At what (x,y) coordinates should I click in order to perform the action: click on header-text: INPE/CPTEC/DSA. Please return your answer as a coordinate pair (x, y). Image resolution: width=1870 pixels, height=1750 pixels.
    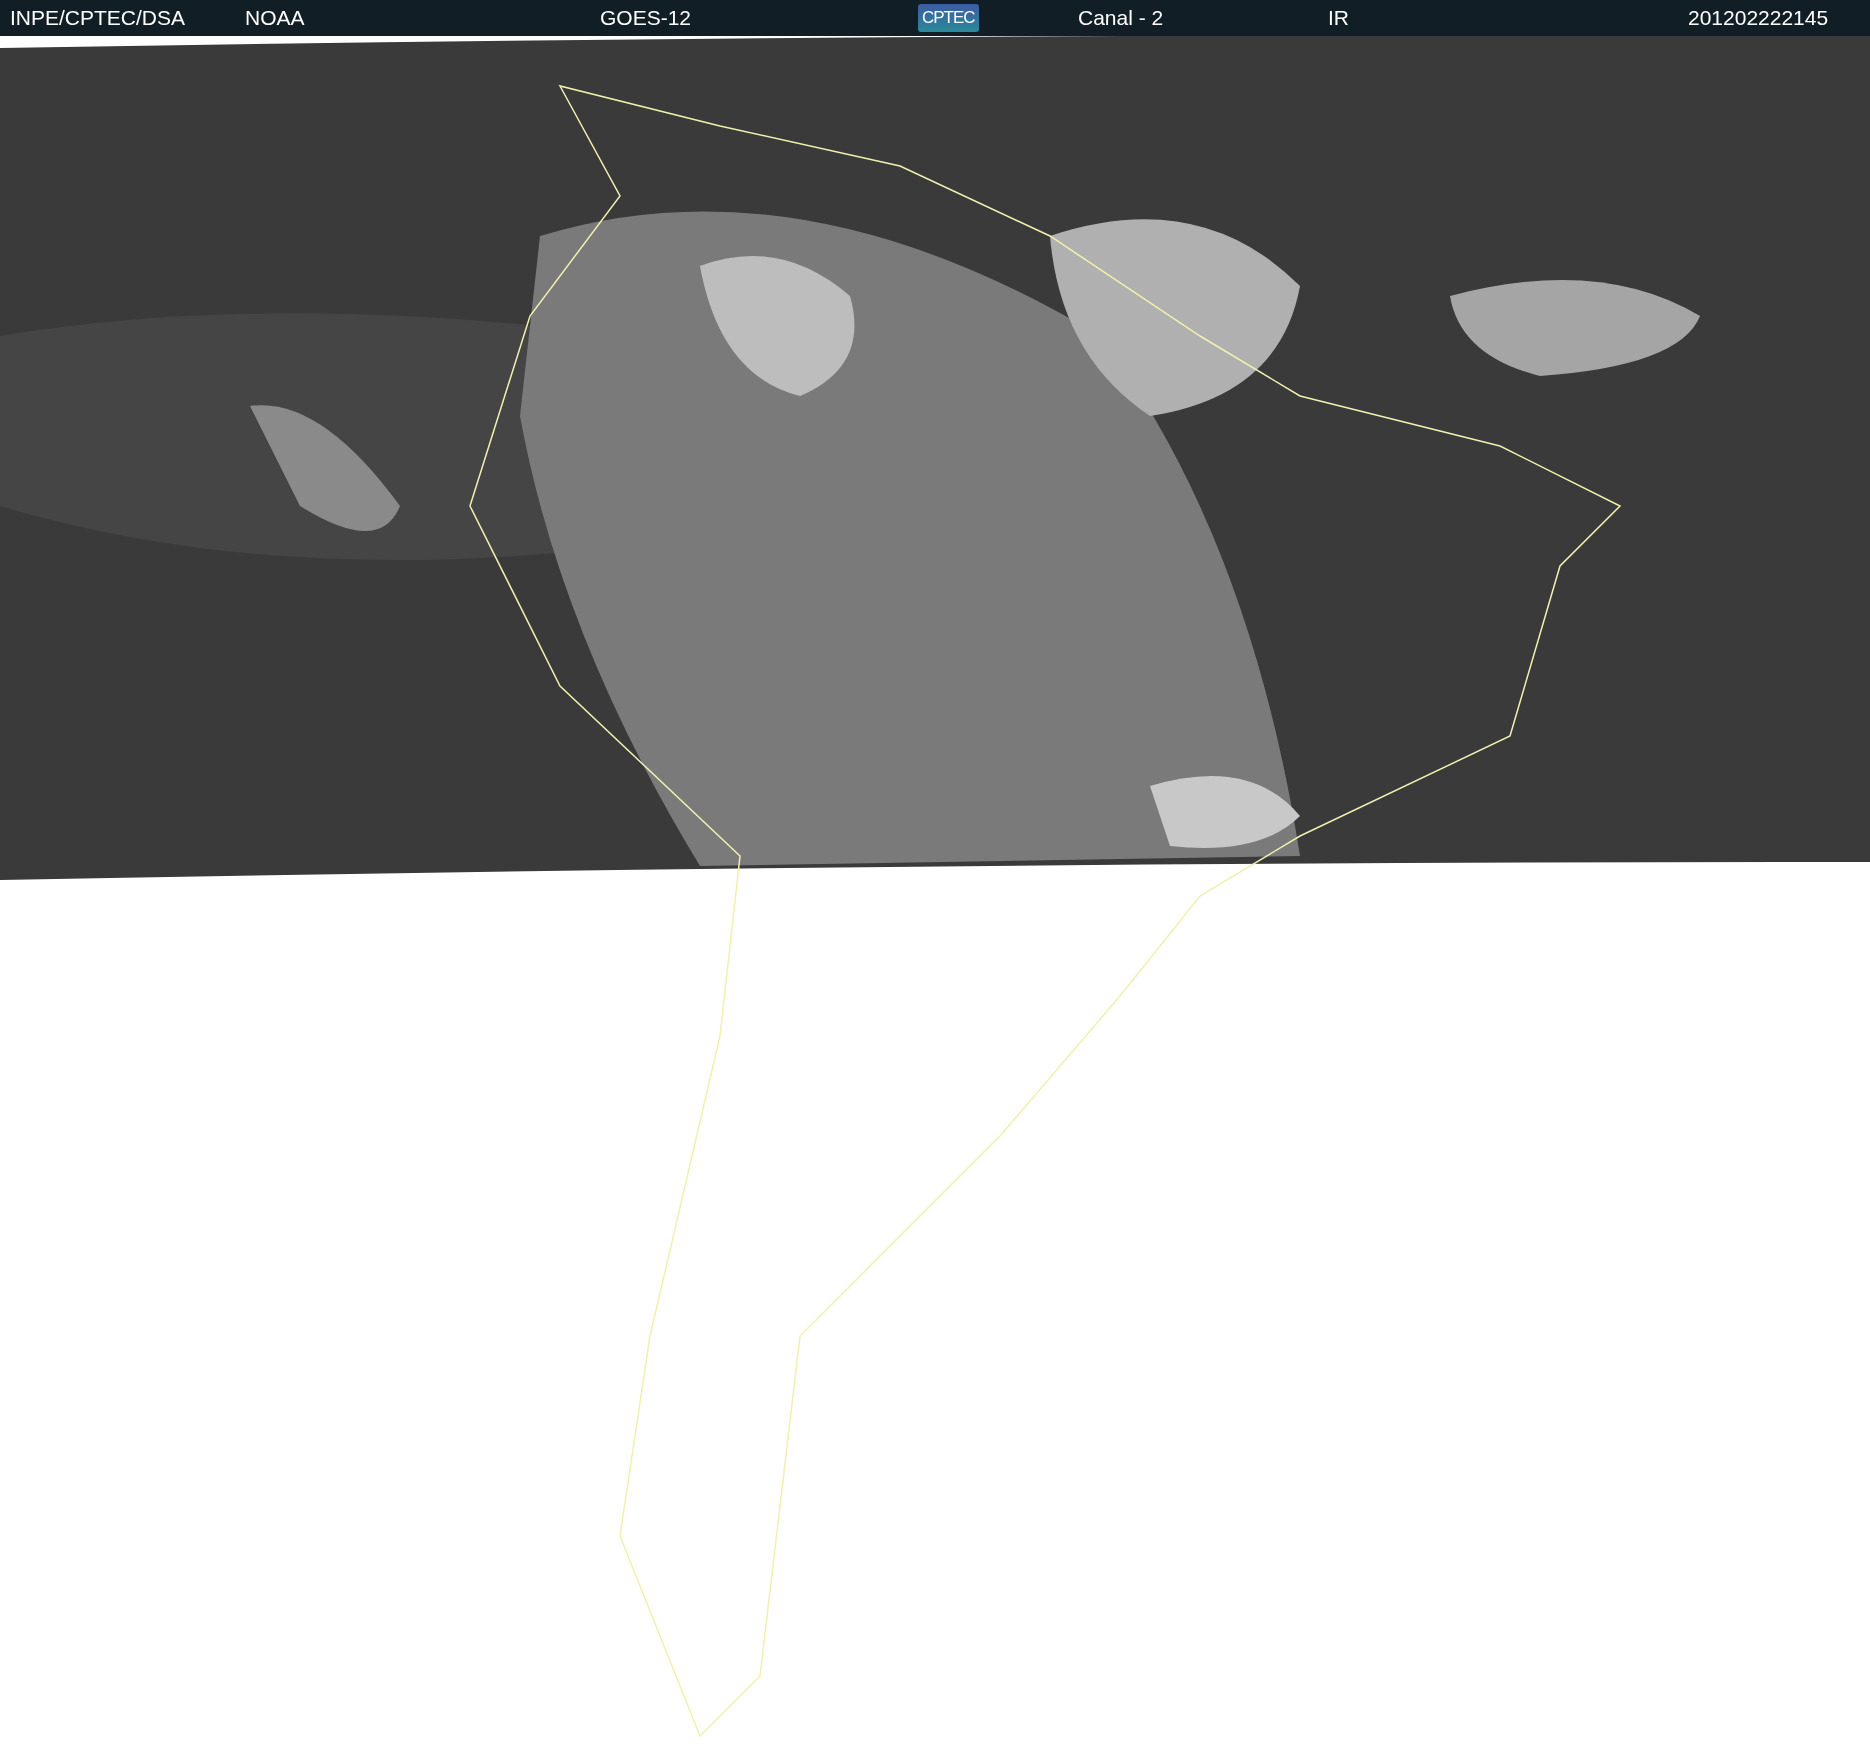
    Looking at the image, I should click on (98, 18).